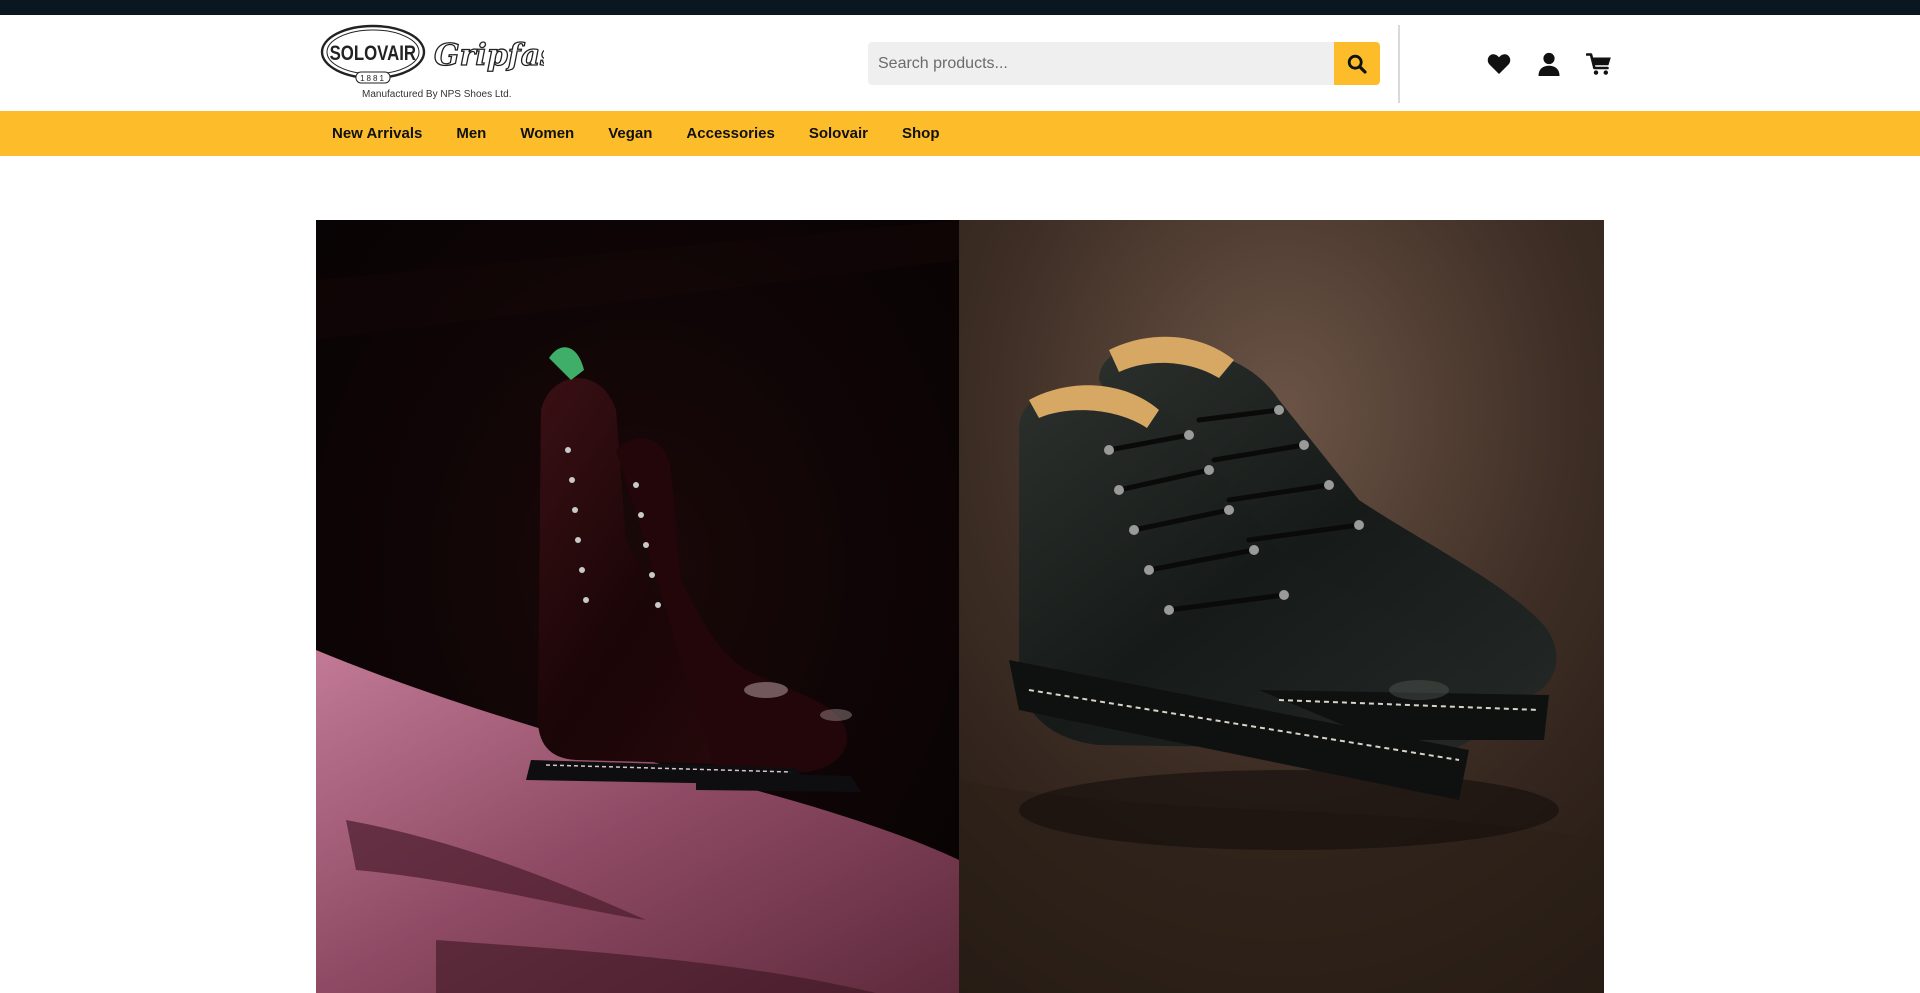  Describe the element at coordinates (471, 133) in the screenshot. I see `nav-item-men: Men` at that location.